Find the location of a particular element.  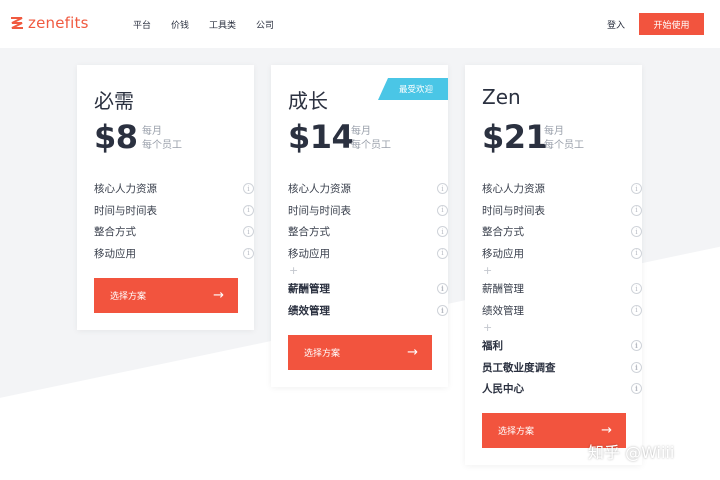

login-link: 登入 is located at coordinates (616, 24).